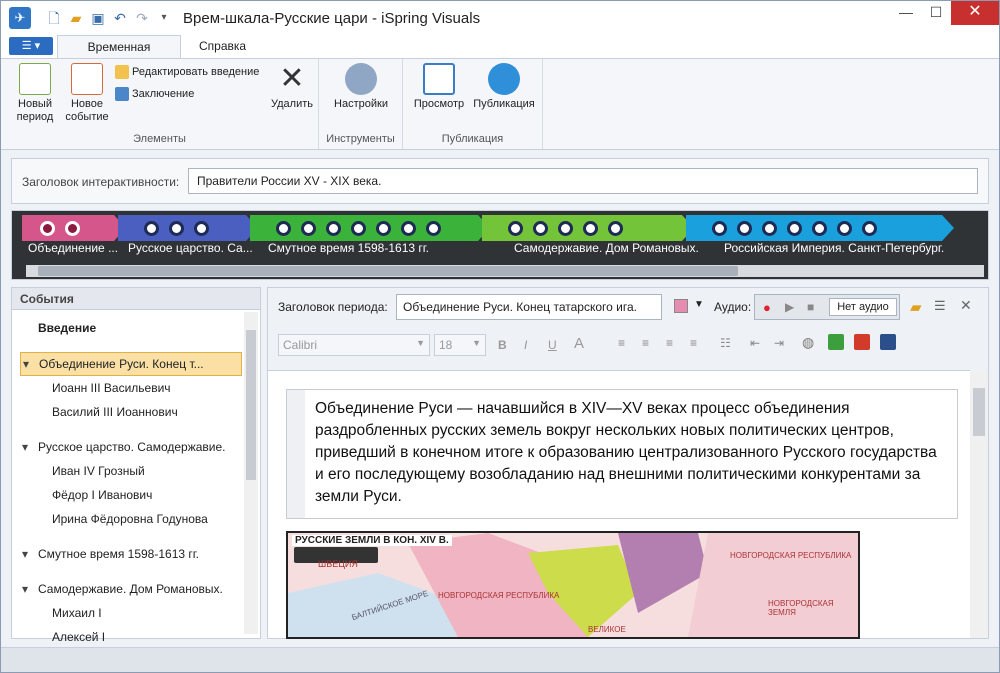 Image resolution: width=1000 pixels, height=673 pixels. I want to click on document-scroll-thumb, so click(979, 412).